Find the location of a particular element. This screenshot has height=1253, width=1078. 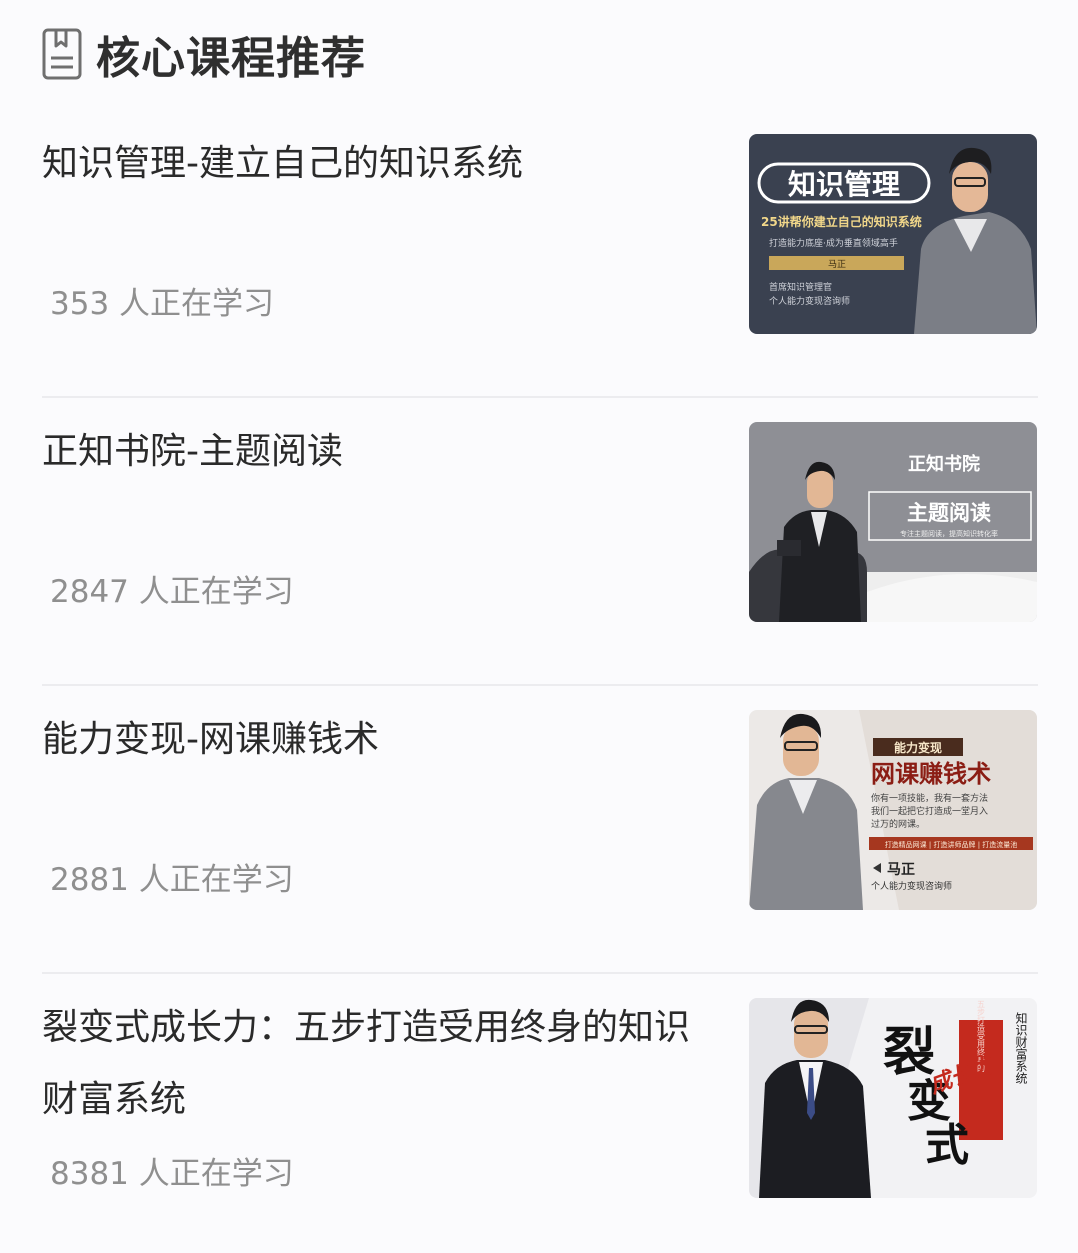

course-title: 能力变现-网课赚钱术 is located at coordinates (377, 740).